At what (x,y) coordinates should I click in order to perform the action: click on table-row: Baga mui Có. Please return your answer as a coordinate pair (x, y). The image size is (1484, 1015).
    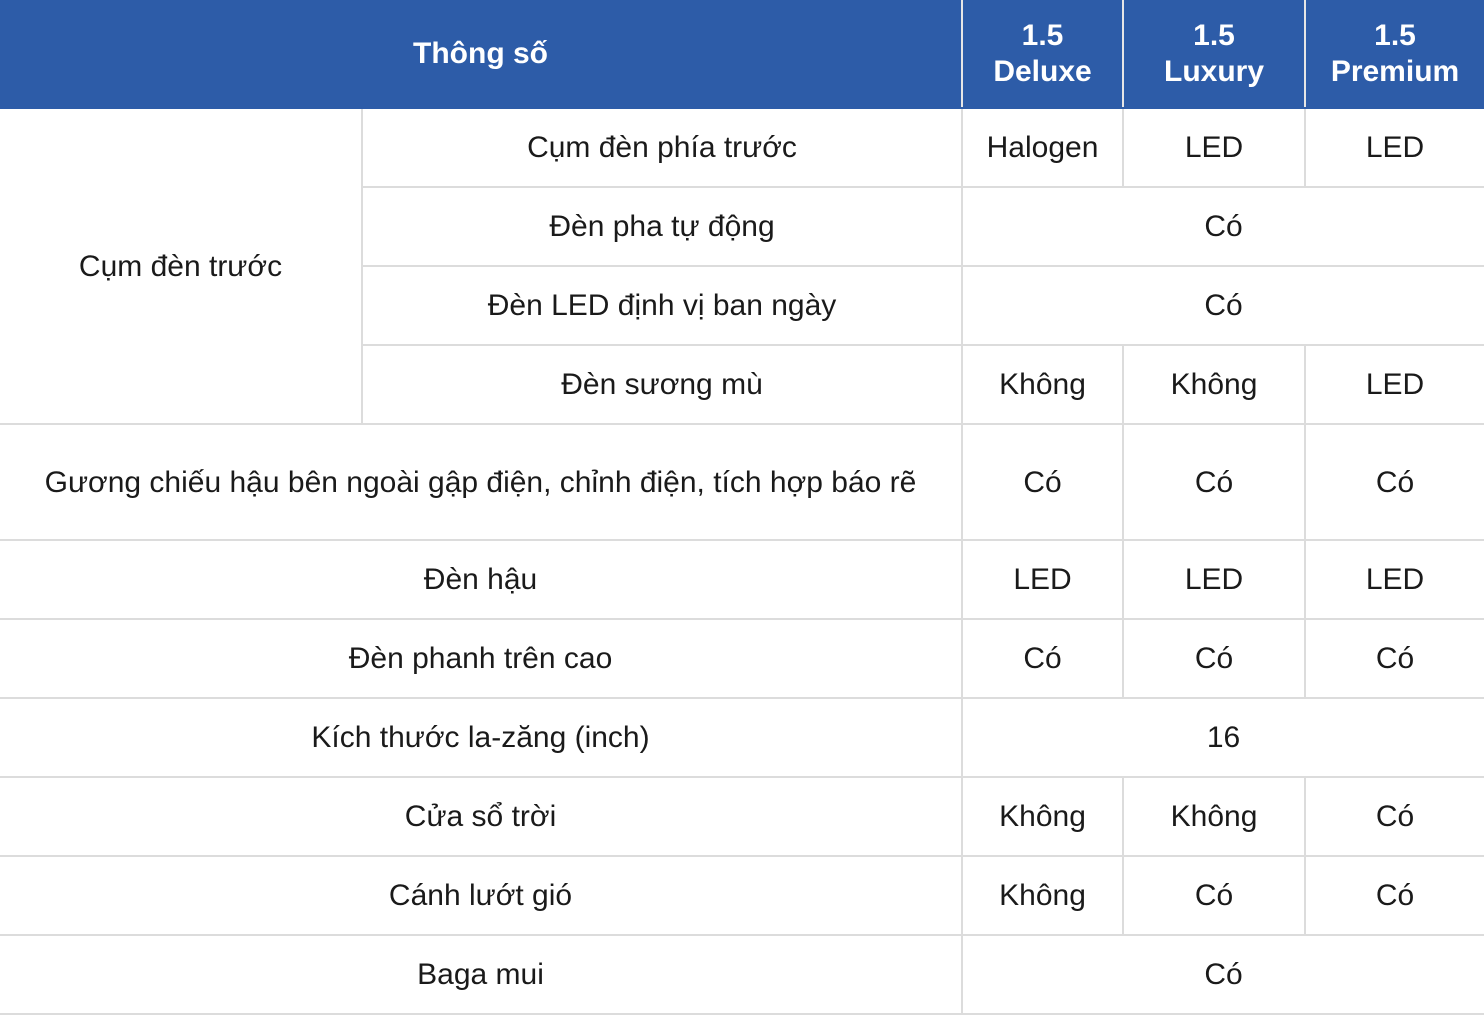
    Looking at the image, I should click on (742, 974).